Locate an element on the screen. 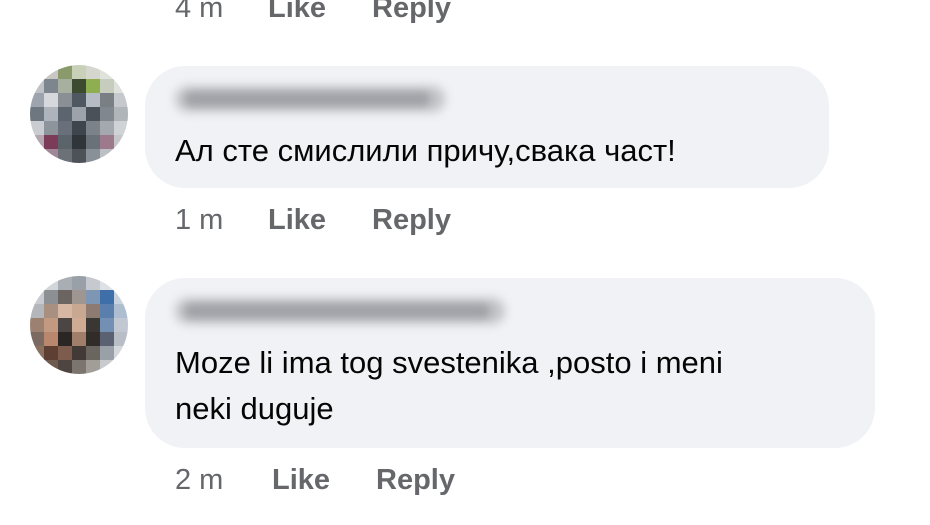  comment-timestamp: 4 m is located at coordinates (199, 12).